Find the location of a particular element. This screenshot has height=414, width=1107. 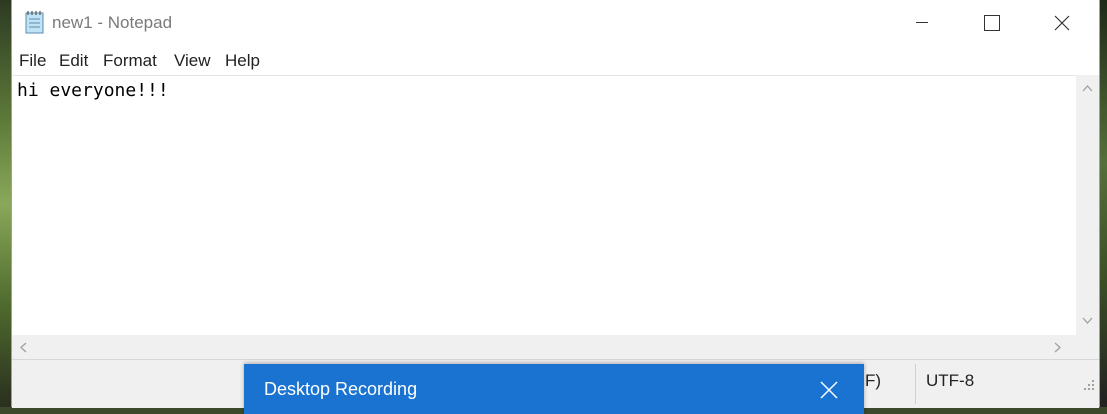

status-encoding: UTF-8 is located at coordinates (950, 380).